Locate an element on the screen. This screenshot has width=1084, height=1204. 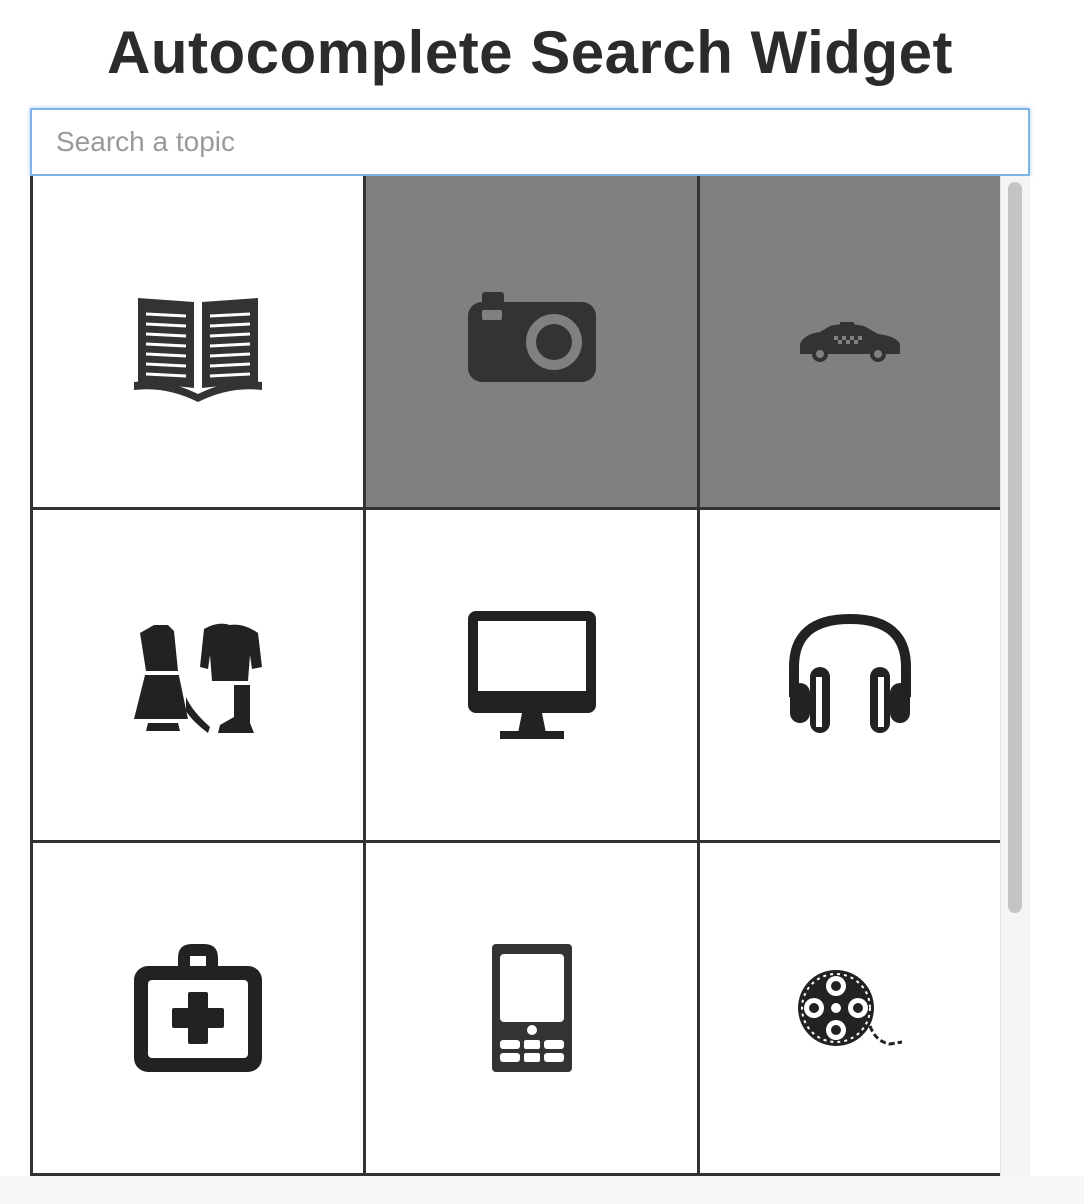
page-footer-area is located at coordinates (542, 1190).